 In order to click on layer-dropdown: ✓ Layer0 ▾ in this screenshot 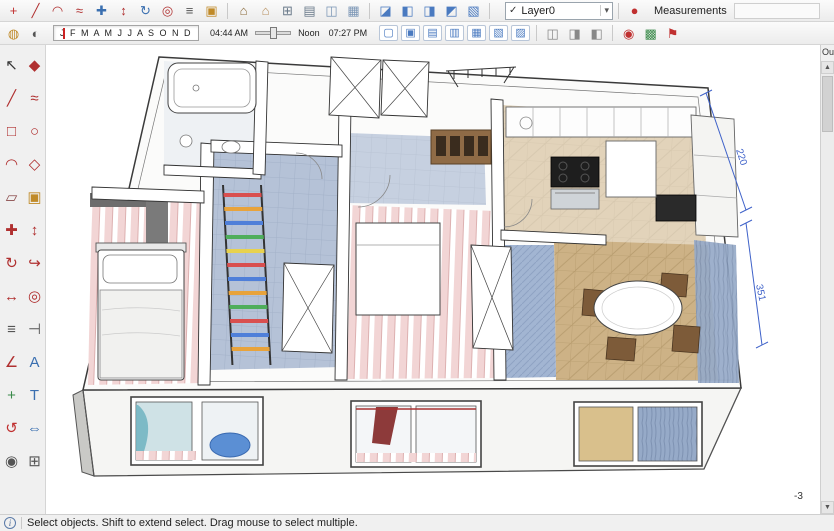, I will do `click(559, 10)`.